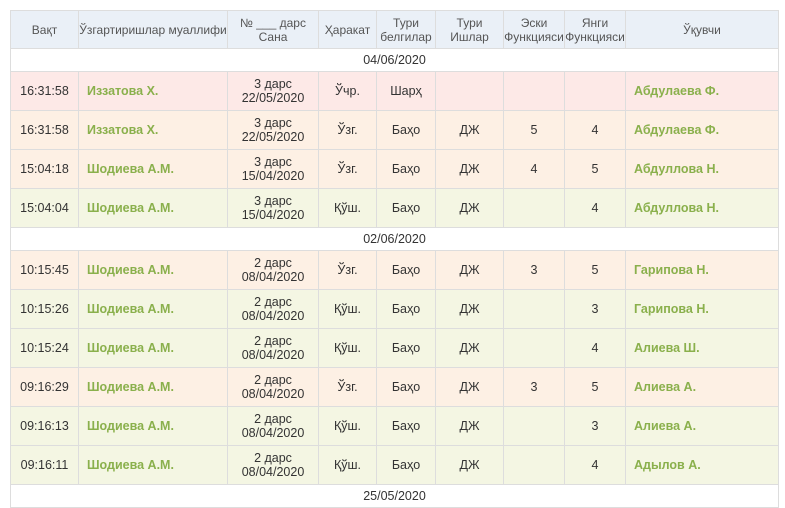  I want to click on action-cell: Ўзг., so click(347, 130).